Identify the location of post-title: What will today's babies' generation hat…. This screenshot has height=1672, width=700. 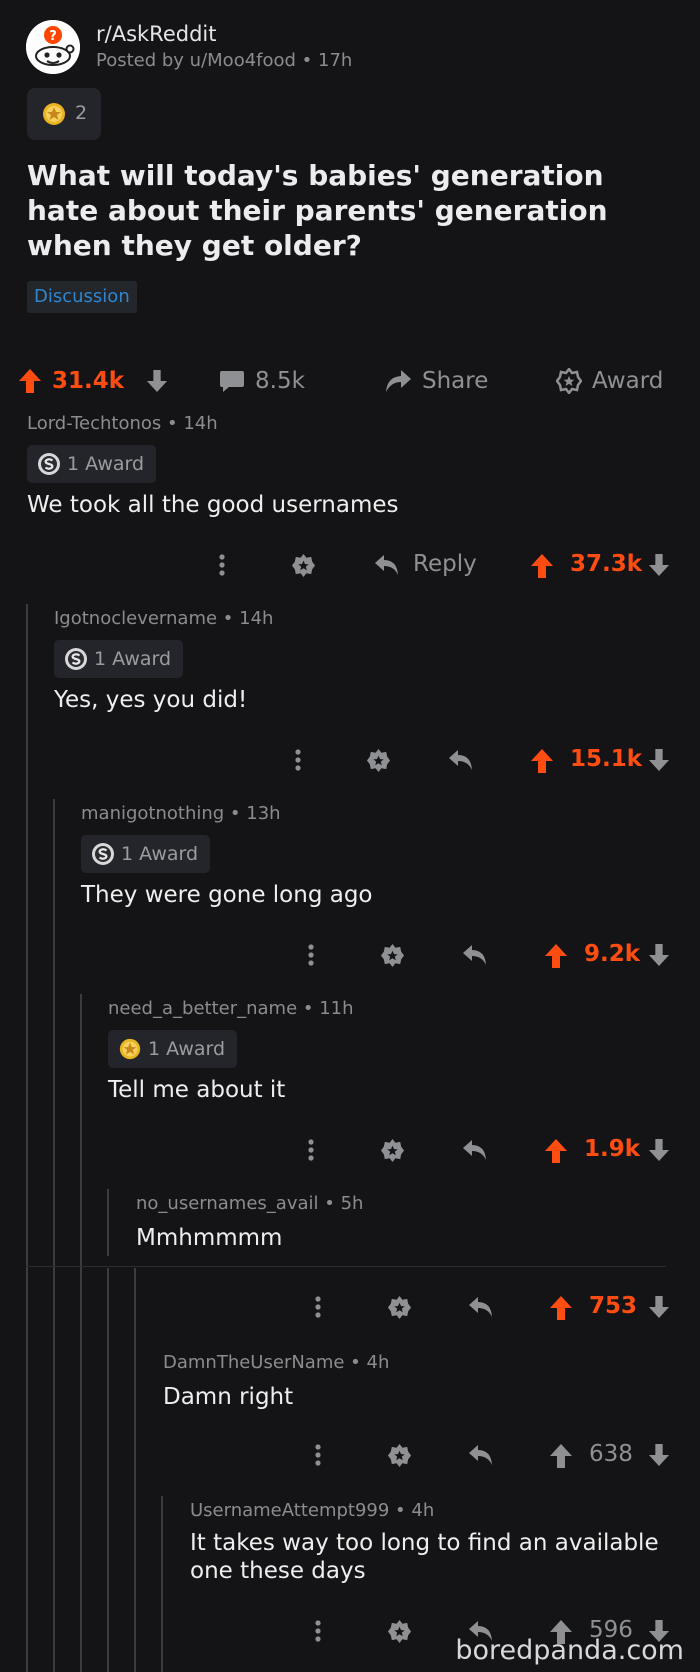
(317, 210).